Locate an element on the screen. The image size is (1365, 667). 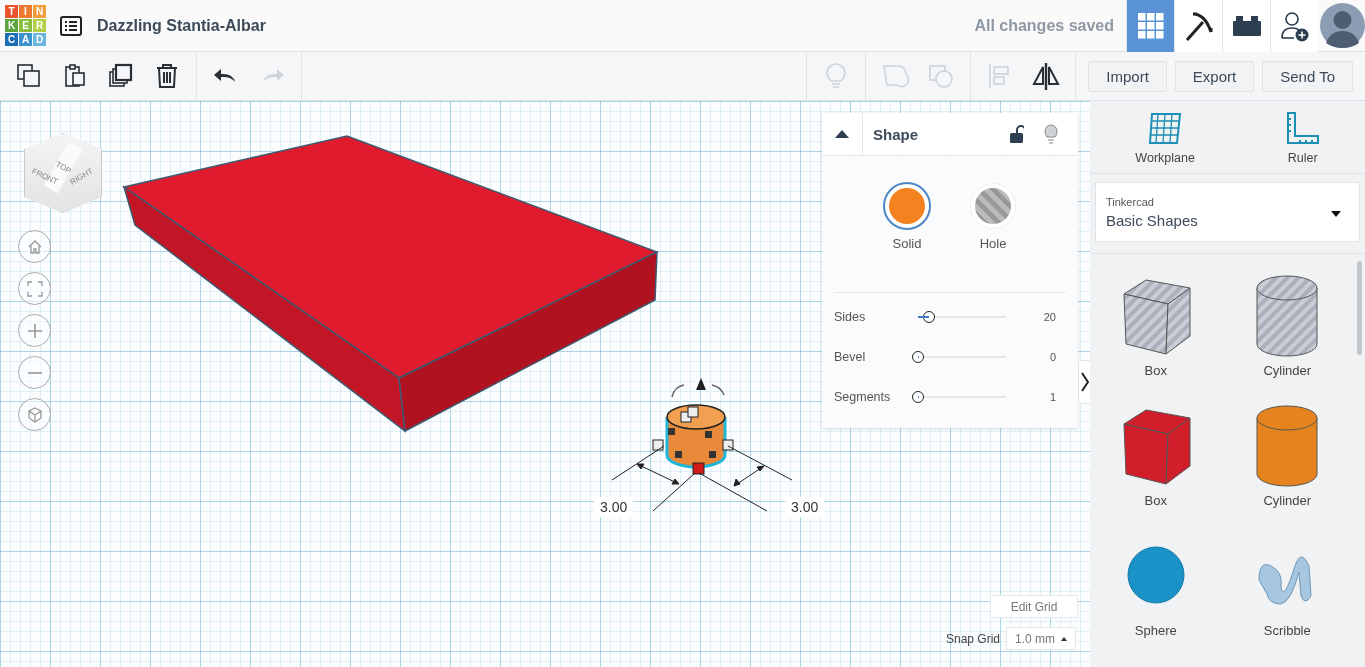
logo-letter: E is located at coordinates (25, 25).